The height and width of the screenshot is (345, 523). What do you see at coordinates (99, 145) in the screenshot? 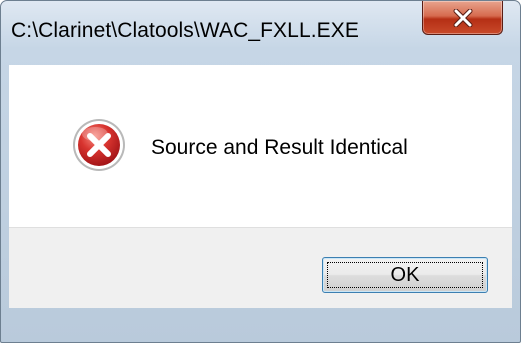
I see `error-icon` at bounding box center [99, 145].